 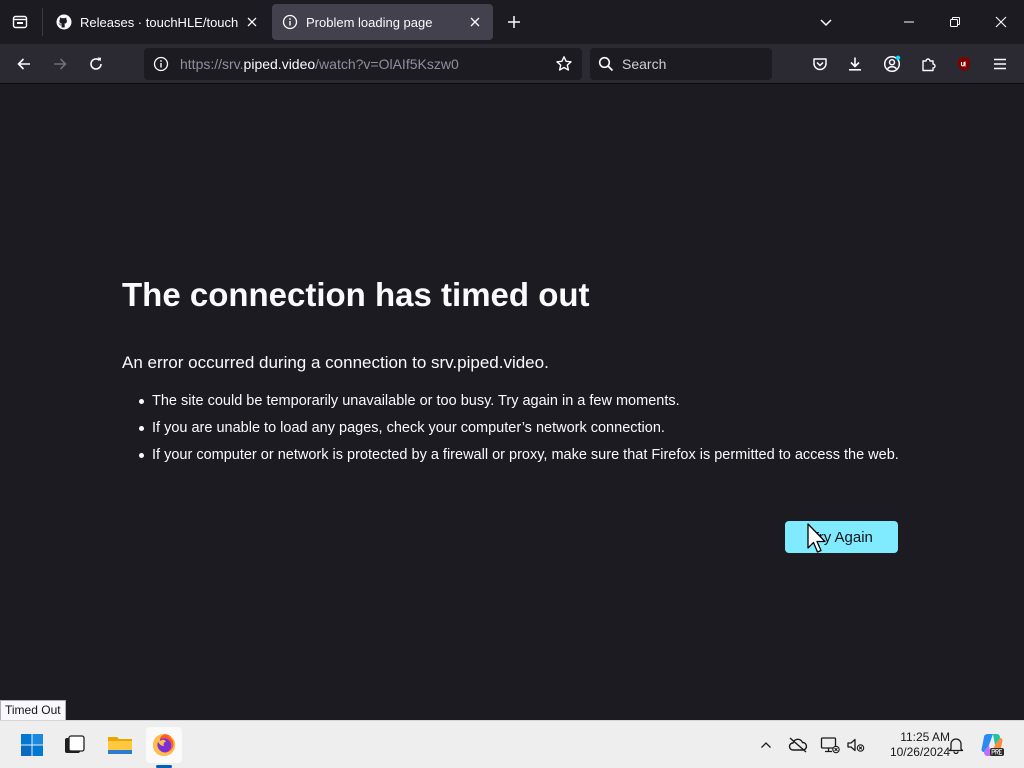 I want to click on url-path: /watch?v=OlAIf5Kszw0, so click(x=387, y=64).